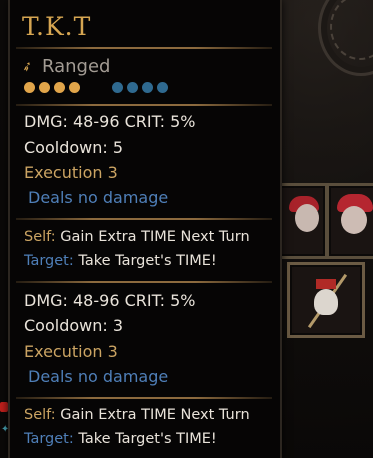  What do you see at coordinates (57, 26) in the screenshot?
I see `skill-title: T.K.T` at bounding box center [57, 26].